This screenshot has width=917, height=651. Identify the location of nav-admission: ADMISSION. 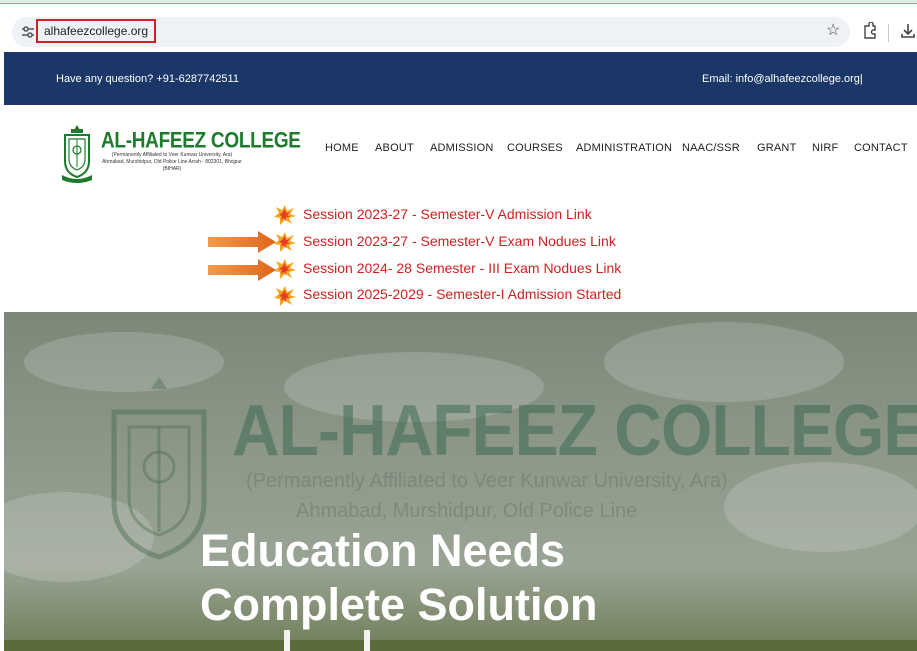
(462, 148).